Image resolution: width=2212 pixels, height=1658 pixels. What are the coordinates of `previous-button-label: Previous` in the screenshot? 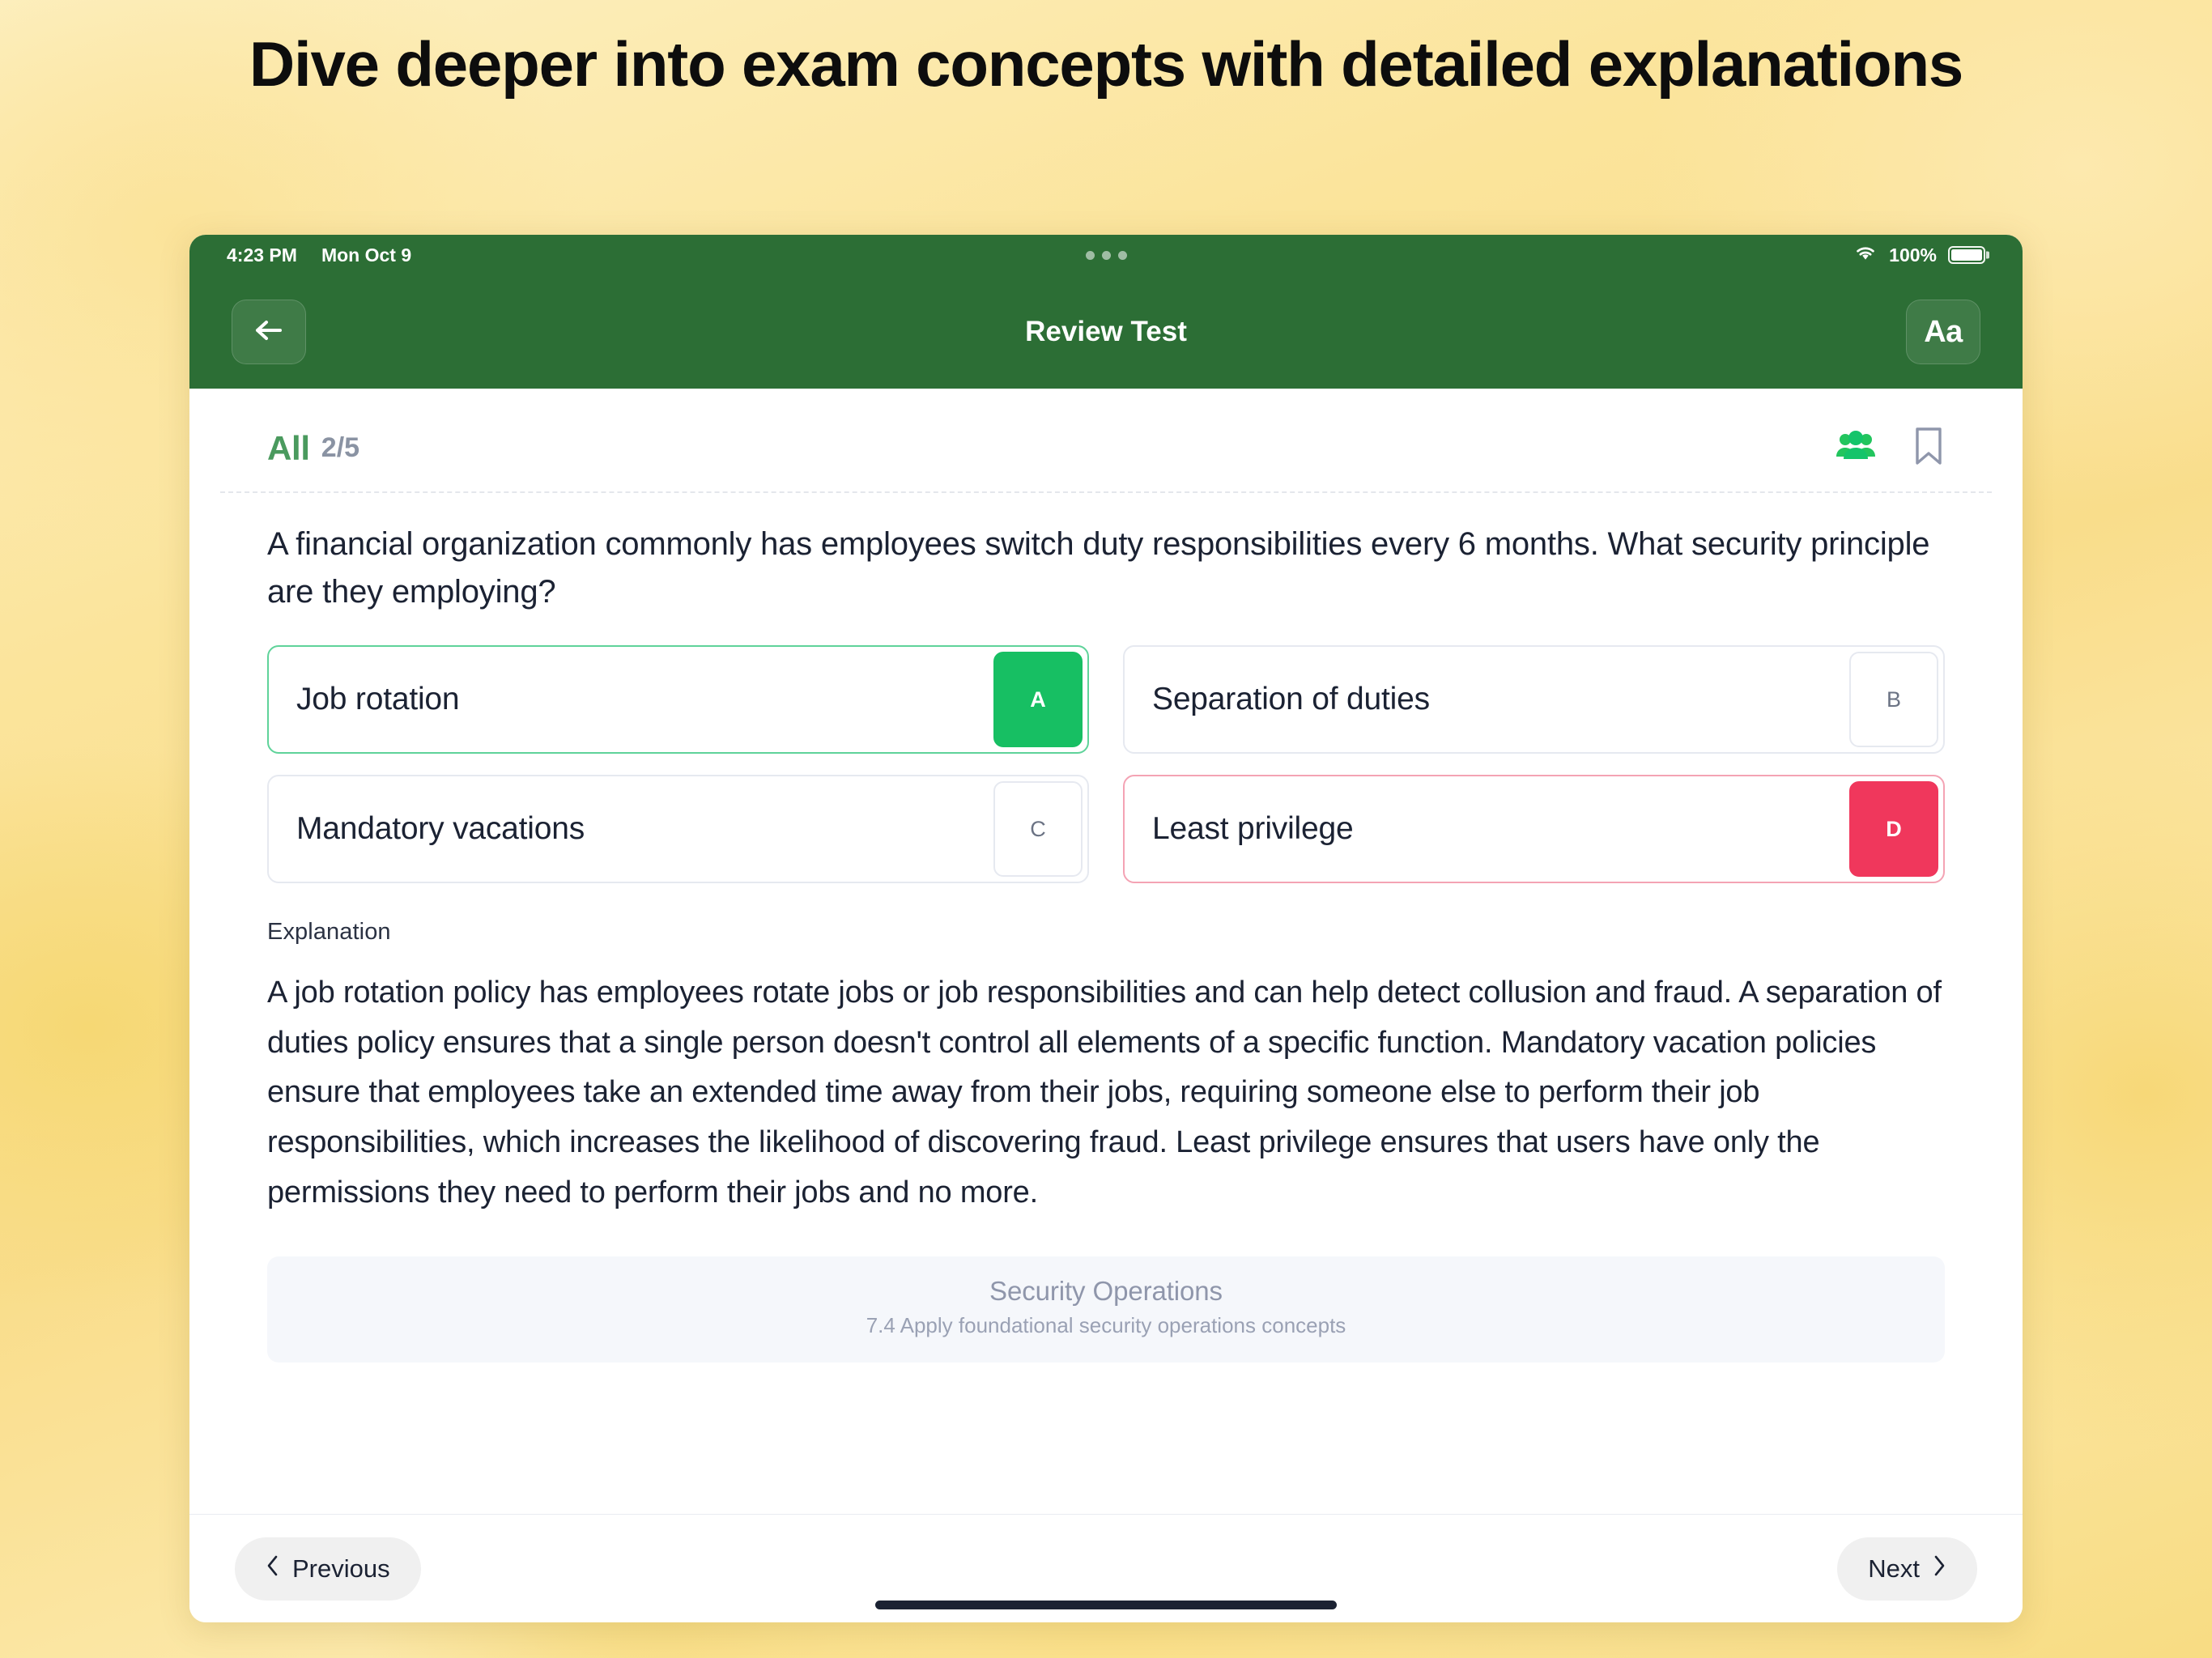 It's located at (341, 1568).